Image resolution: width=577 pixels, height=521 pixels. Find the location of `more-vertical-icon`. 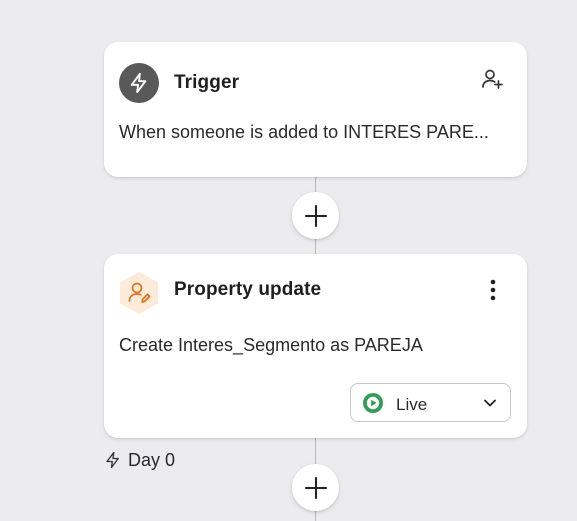

more-vertical-icon is located at coordinates (493, 290).